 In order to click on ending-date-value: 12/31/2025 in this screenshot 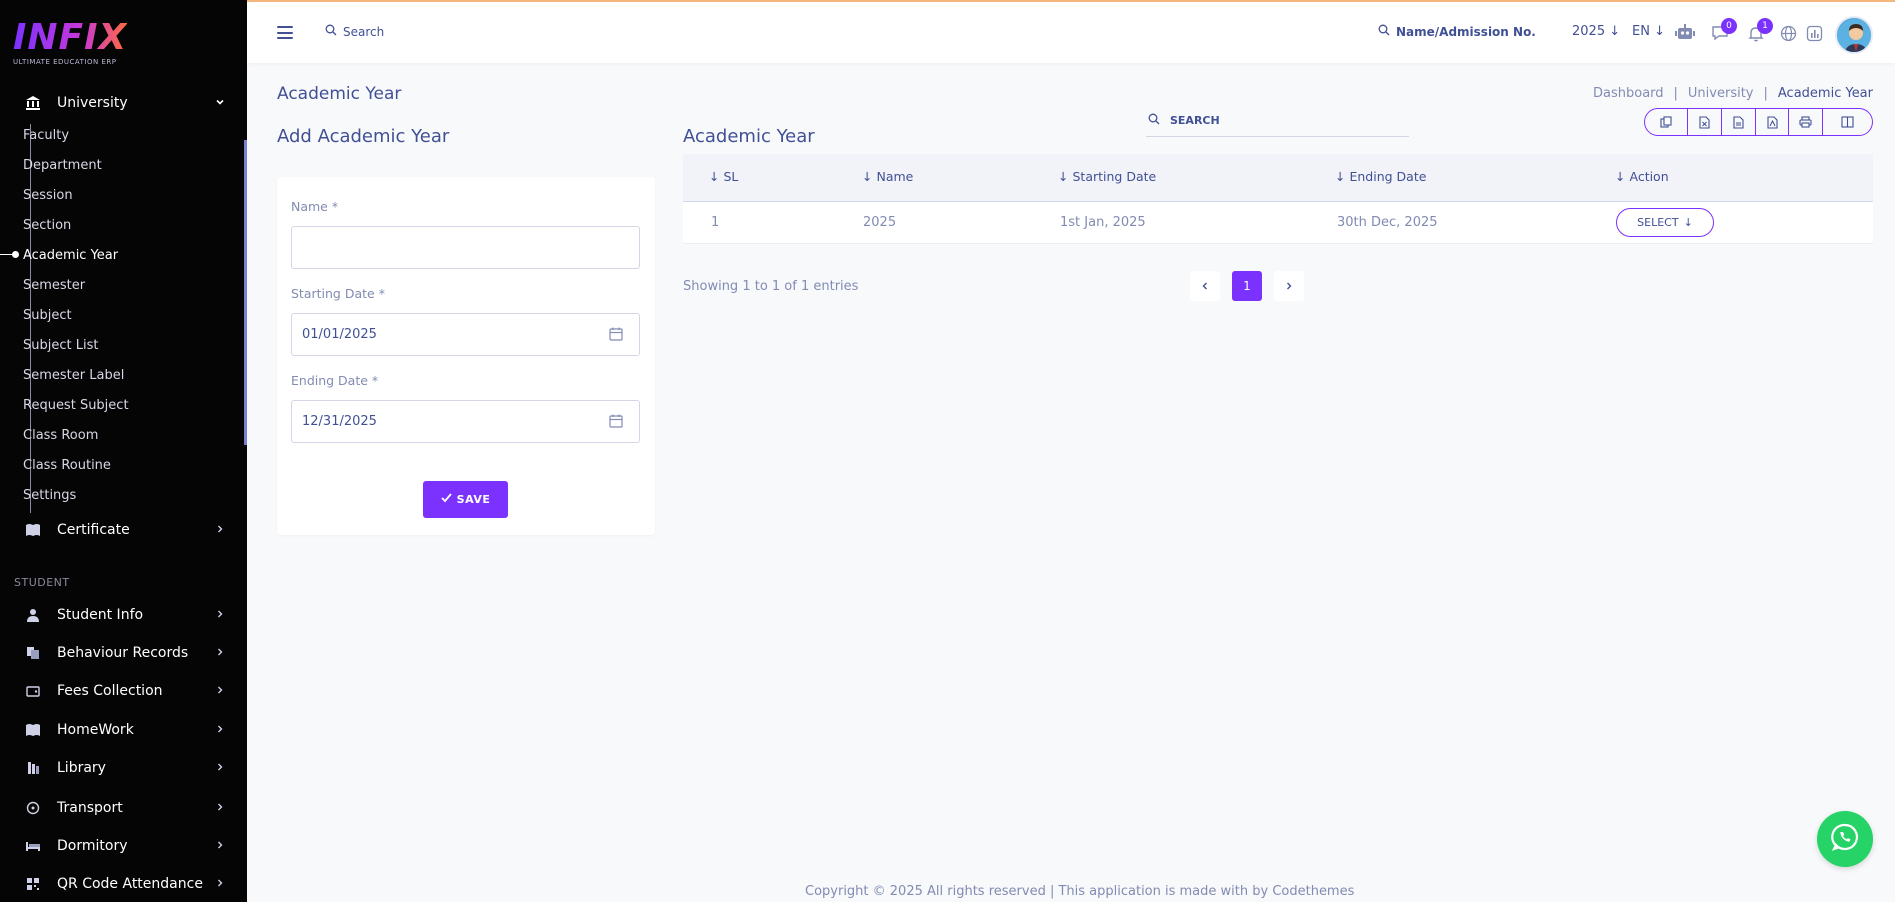, I will do `click(339, 421)`.